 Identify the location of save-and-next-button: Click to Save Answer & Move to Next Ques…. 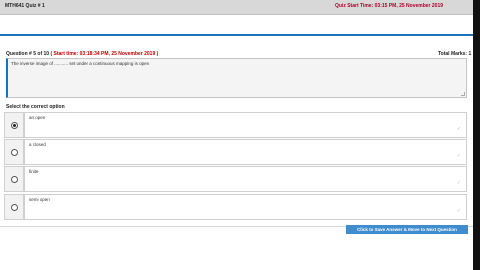
(407, 229).